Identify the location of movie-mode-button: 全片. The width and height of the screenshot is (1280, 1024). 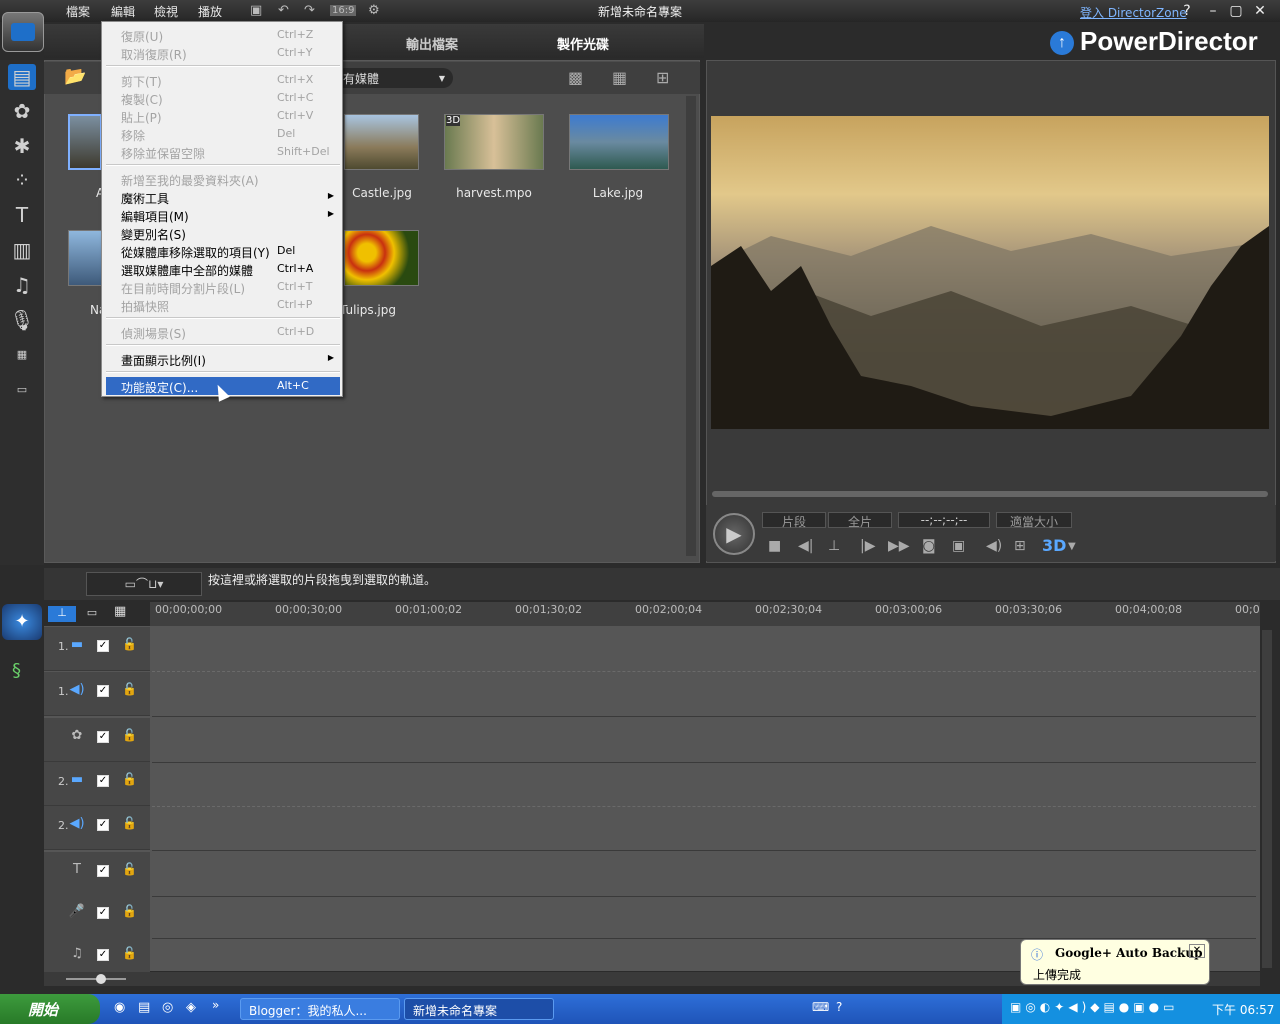
(860, 520).